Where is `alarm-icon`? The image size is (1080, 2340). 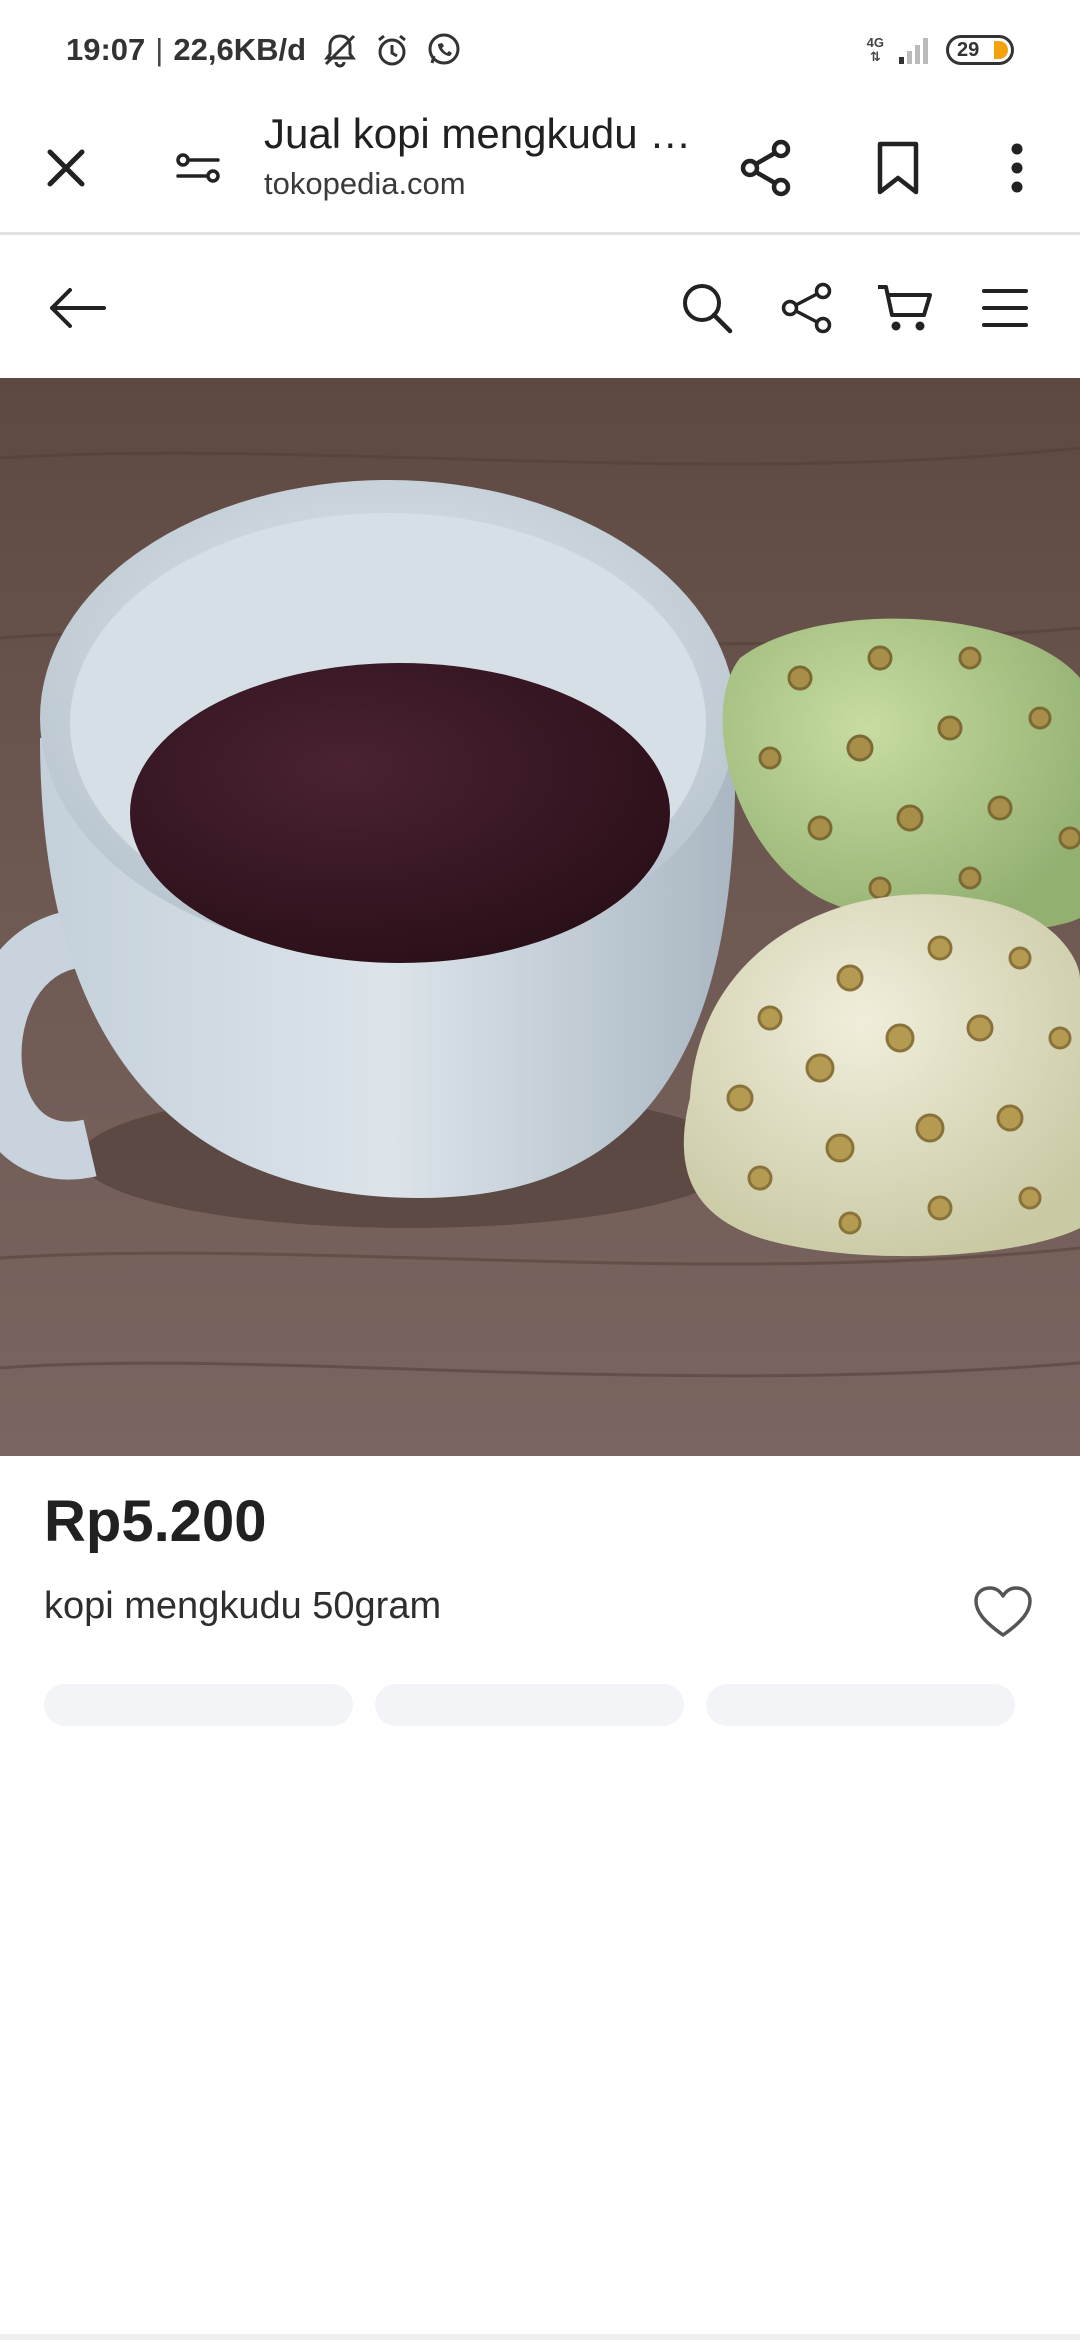 alarm-icon is located at coordinates (392, 50).